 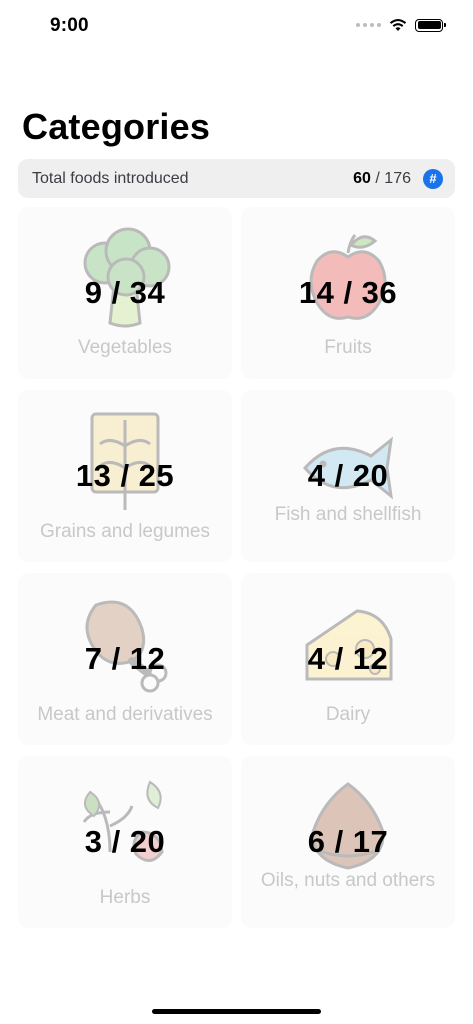 What do you see at coordinates (125, 531) in the screenshot?
I see `category-name: Grains and legumes` at bounding box center [125, 531].